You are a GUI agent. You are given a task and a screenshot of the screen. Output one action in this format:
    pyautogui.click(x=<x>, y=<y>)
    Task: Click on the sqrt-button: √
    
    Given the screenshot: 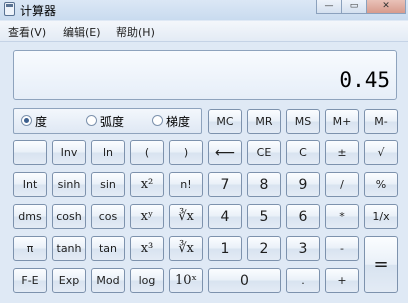 What is the action you would take?
    pyautogui.click(x=381, y=152)
    